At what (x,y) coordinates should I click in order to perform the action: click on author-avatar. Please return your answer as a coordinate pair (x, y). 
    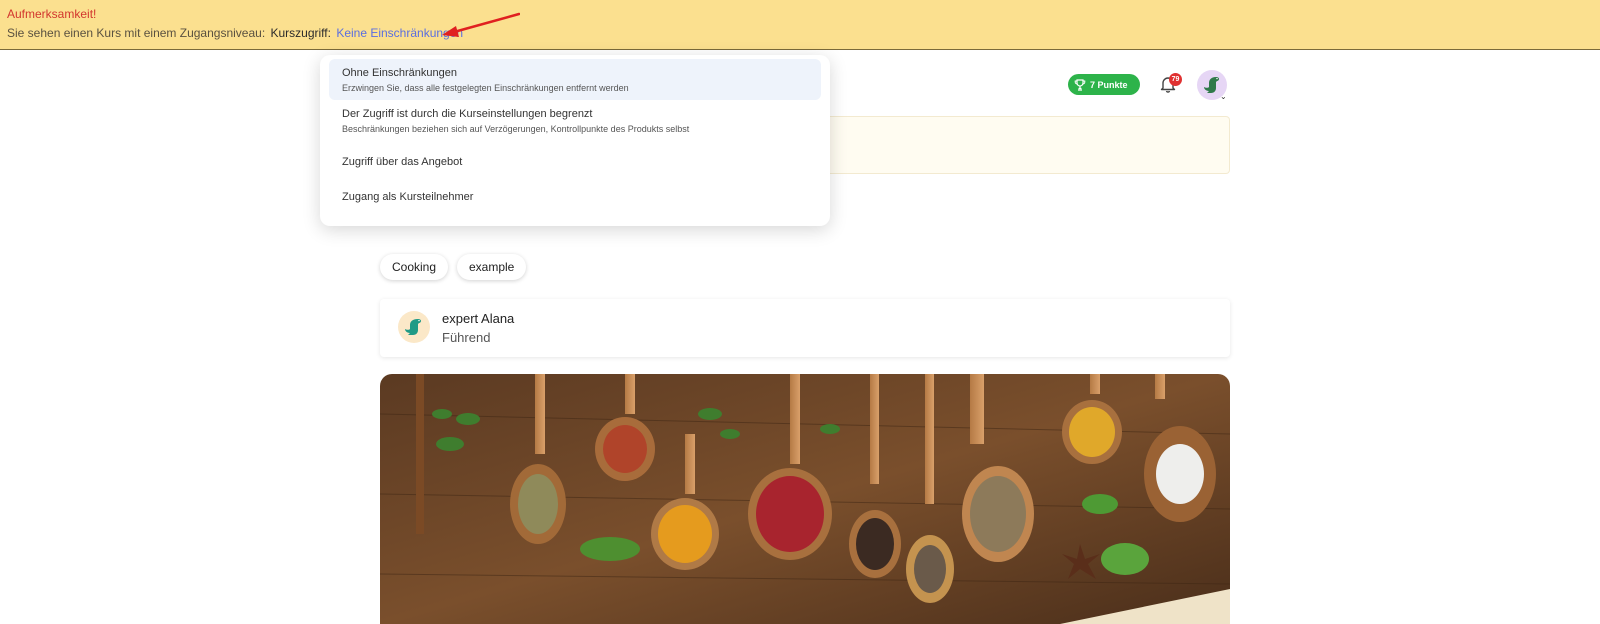
    Looking at the image, I should click on (414, 327).